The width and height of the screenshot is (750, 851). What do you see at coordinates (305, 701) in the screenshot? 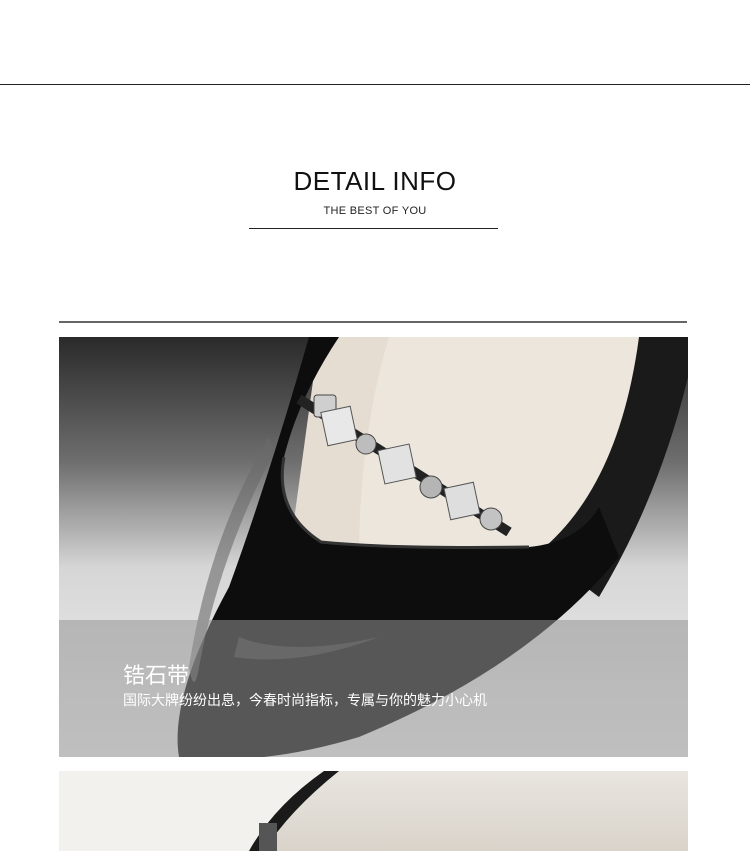
I see `feature-description: 国际大牌纷纷出息，今春时尚指标，专属与你的魅力小心机` at bounding box center [305, 701].